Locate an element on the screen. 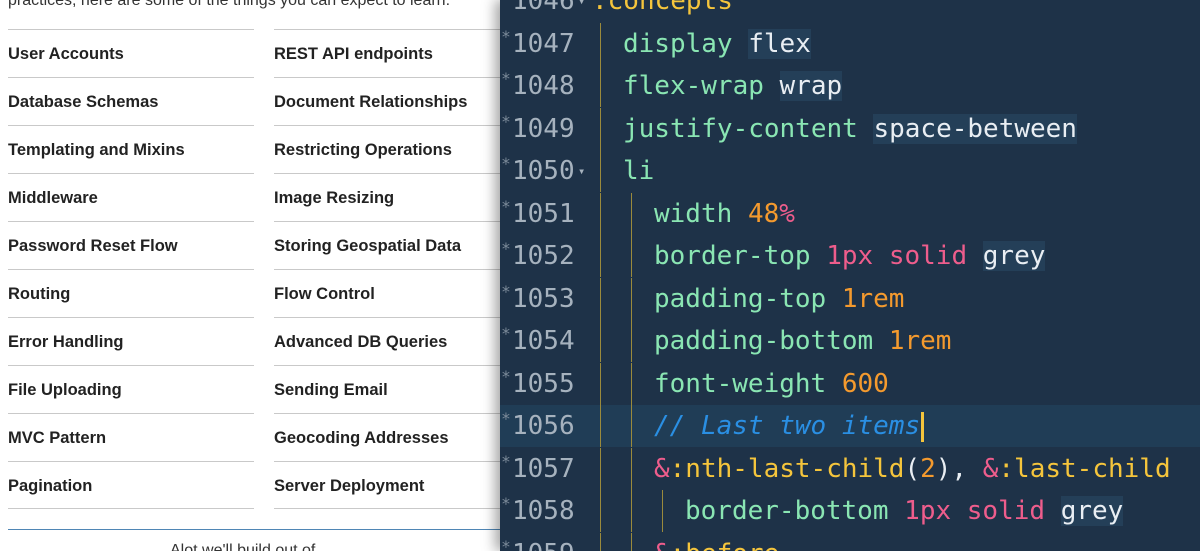 The height and width of the screenshot is (551, 1200). code-line: * 1050 ▾ li is located at coordinates (850, 171).